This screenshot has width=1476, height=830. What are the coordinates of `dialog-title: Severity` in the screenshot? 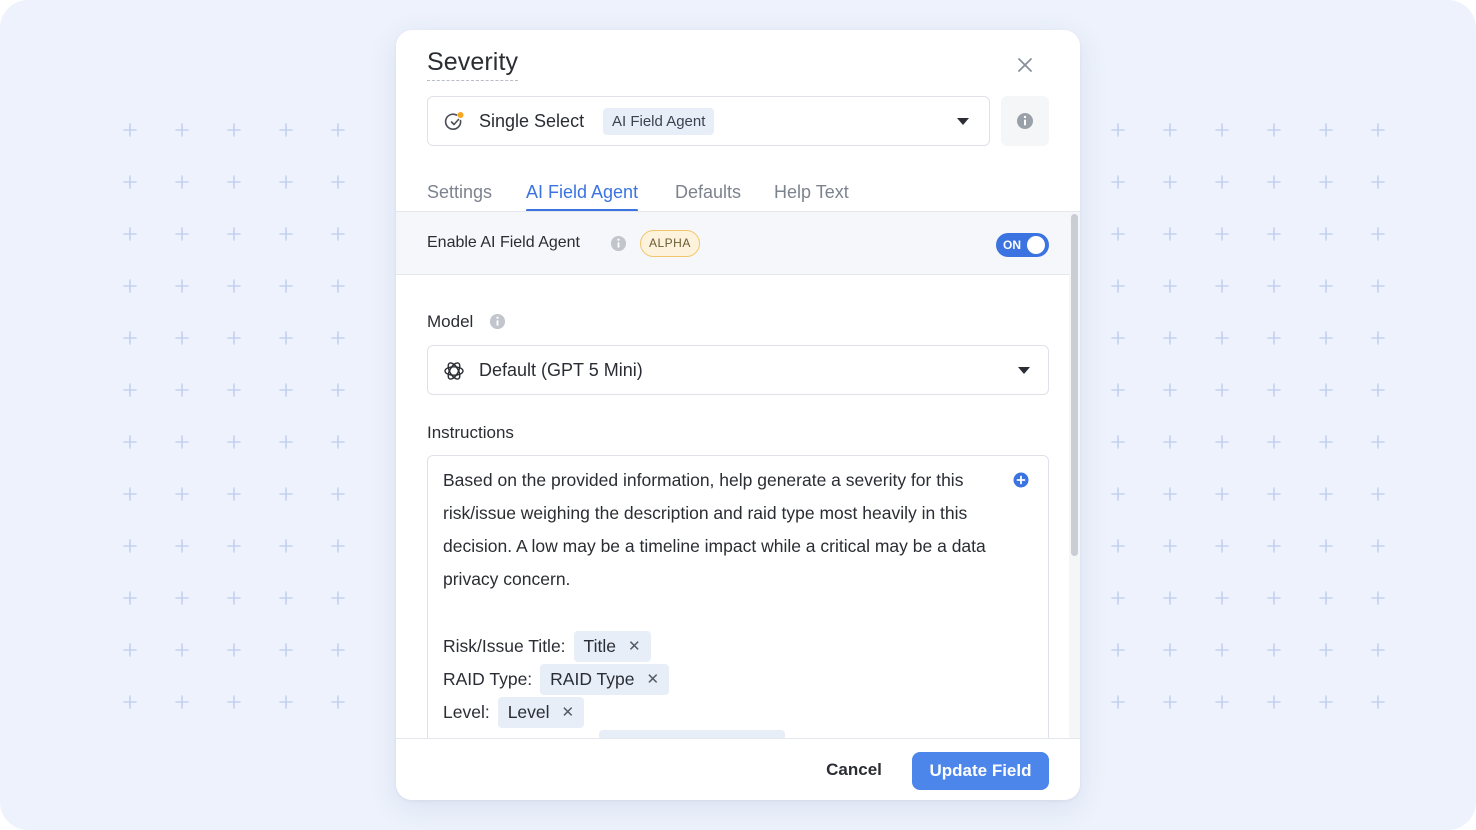 It's located at (473, 64).